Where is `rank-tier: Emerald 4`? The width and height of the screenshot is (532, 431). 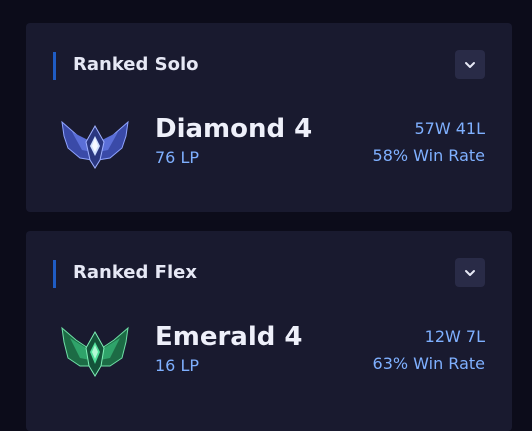
rank-tier: Emerald 4 is located at coordinates (229, 337).